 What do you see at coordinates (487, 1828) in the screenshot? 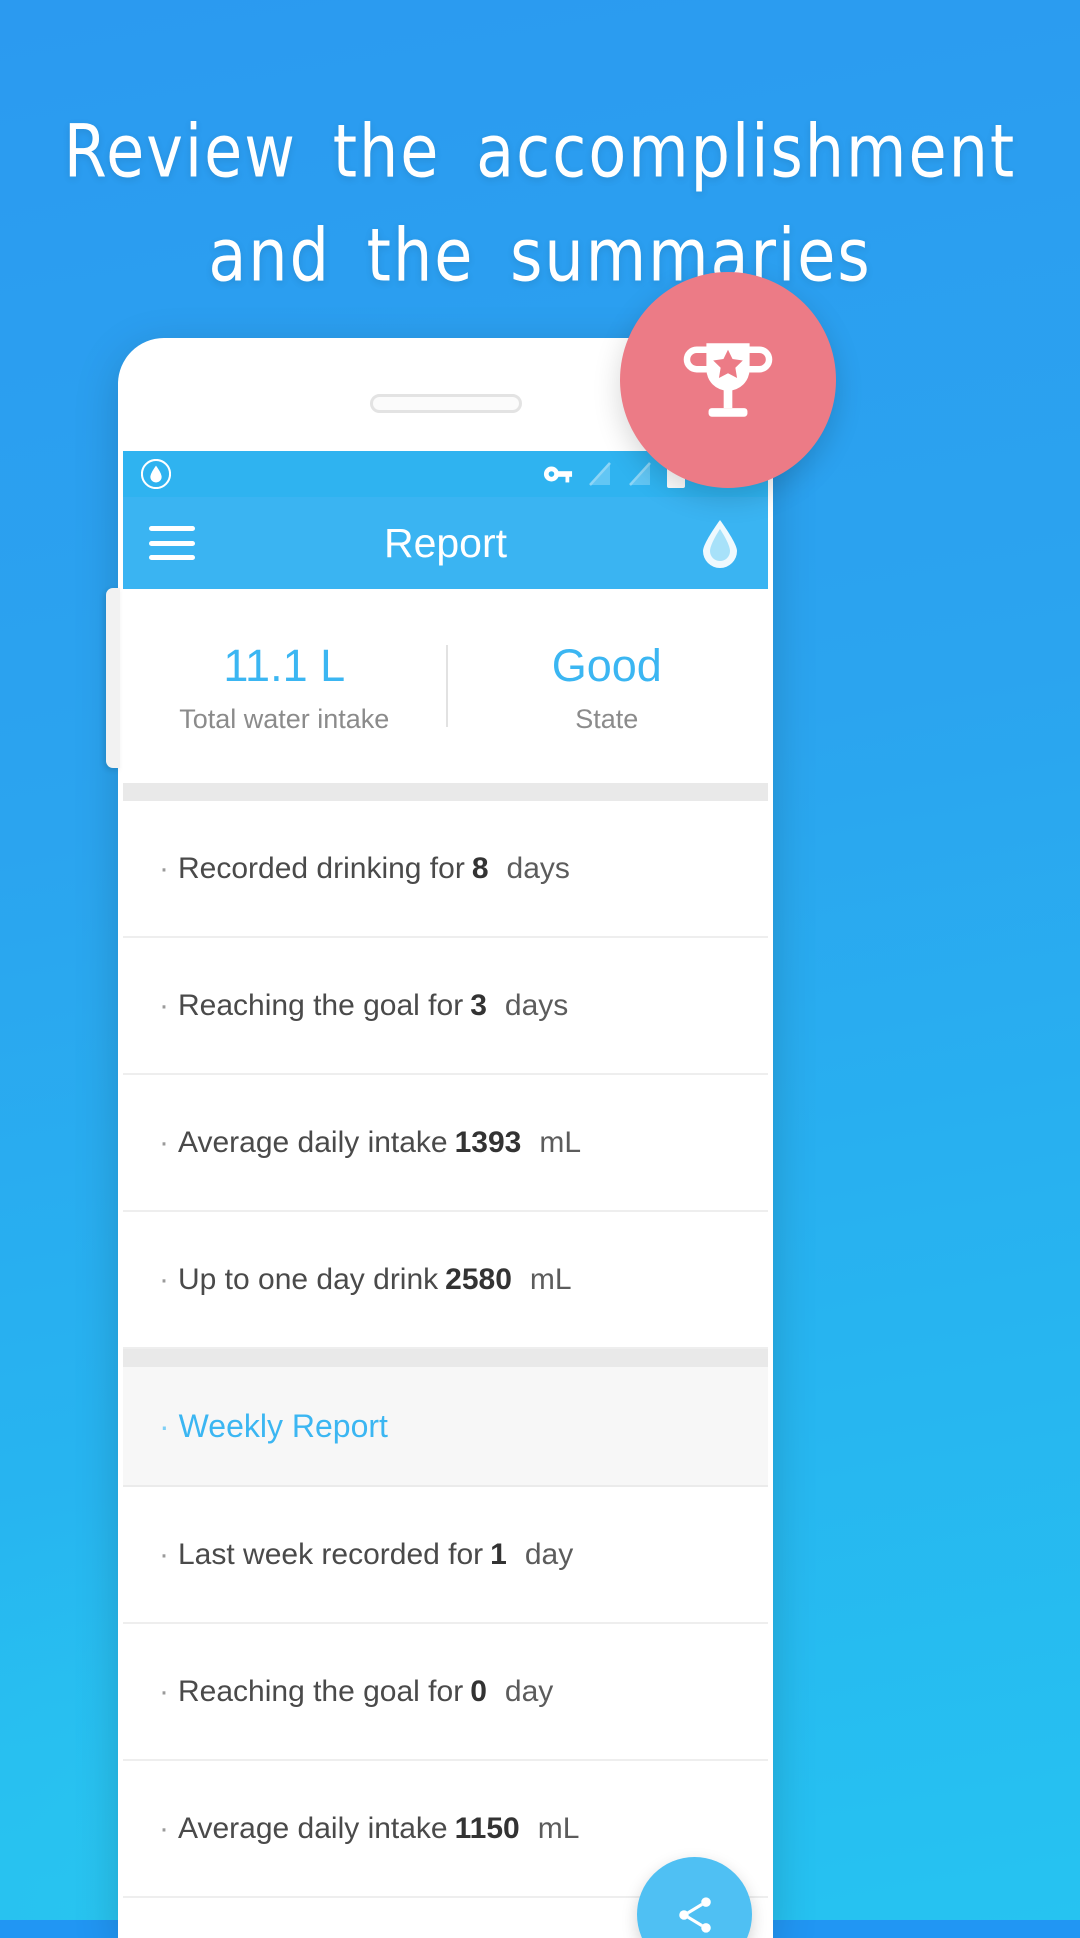
I see `row-value: 1150` at bounding box center [487, 1828].